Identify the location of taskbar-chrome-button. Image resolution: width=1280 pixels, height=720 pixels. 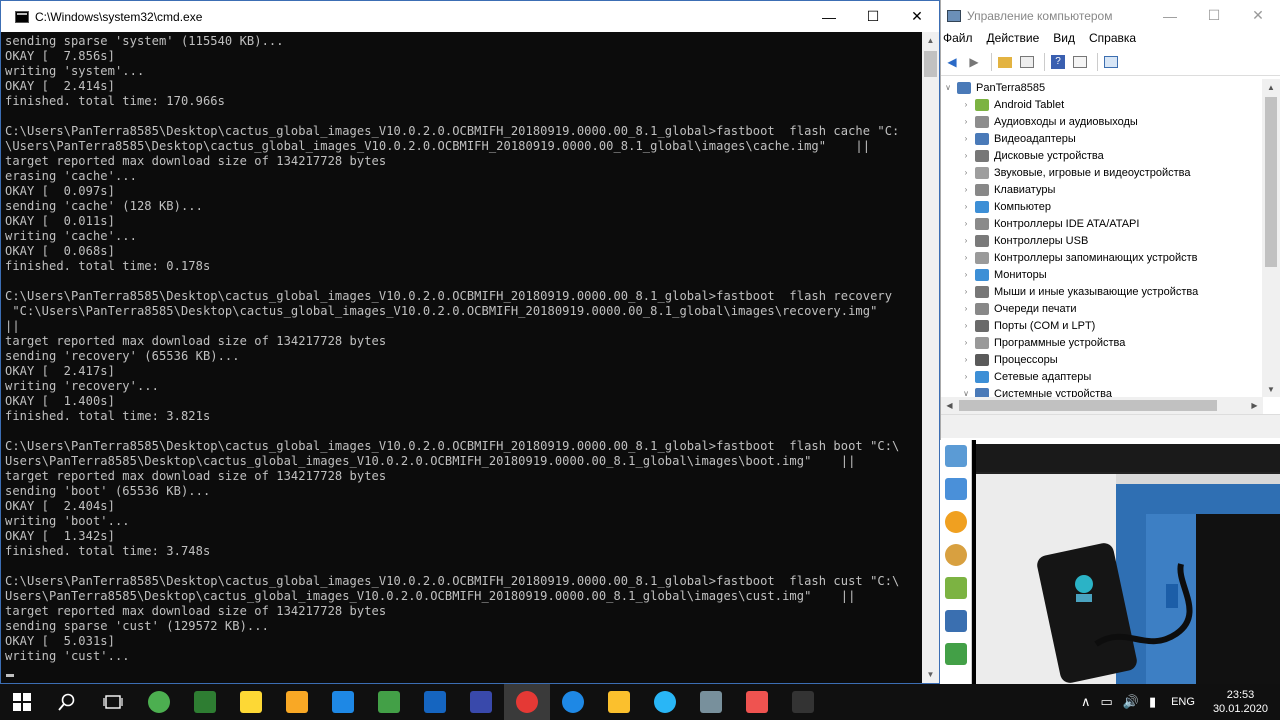
(527, 702).